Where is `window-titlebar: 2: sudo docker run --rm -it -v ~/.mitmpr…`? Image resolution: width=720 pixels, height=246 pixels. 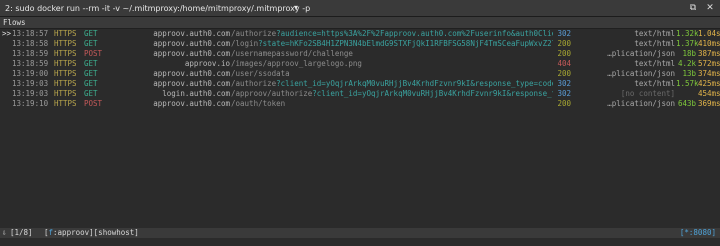 window-titlebar: 2: sudo docker run --rm -it -v ~/.mitmpr… is located at coordinates (360, 8).